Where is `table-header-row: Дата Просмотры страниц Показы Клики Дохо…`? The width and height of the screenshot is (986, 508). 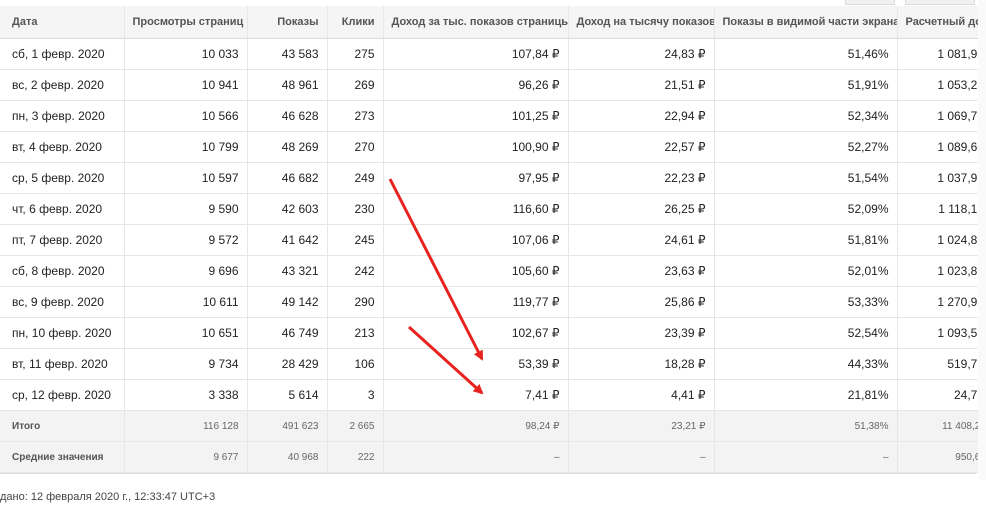
table-header-row: Дата Просмотры страниц Показы Клики Дохо… is located at coordinates (493, 22).